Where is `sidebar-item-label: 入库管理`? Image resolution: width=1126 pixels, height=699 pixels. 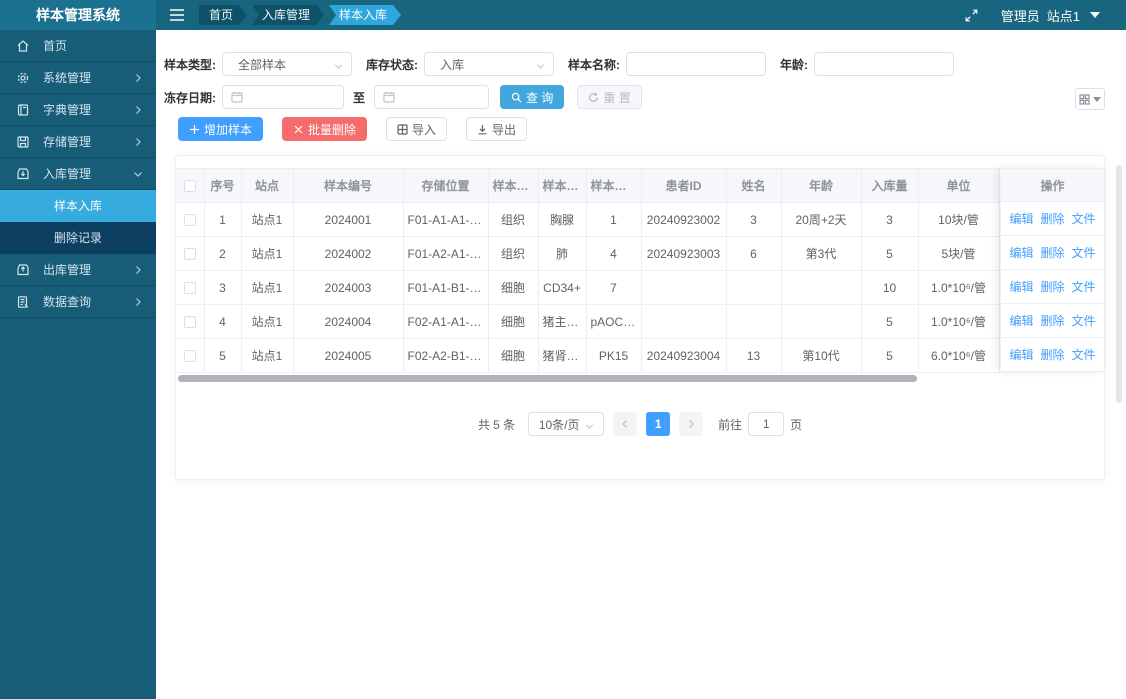
sidebar-item-label: 入库管理 is located at coordinates (67, 174).